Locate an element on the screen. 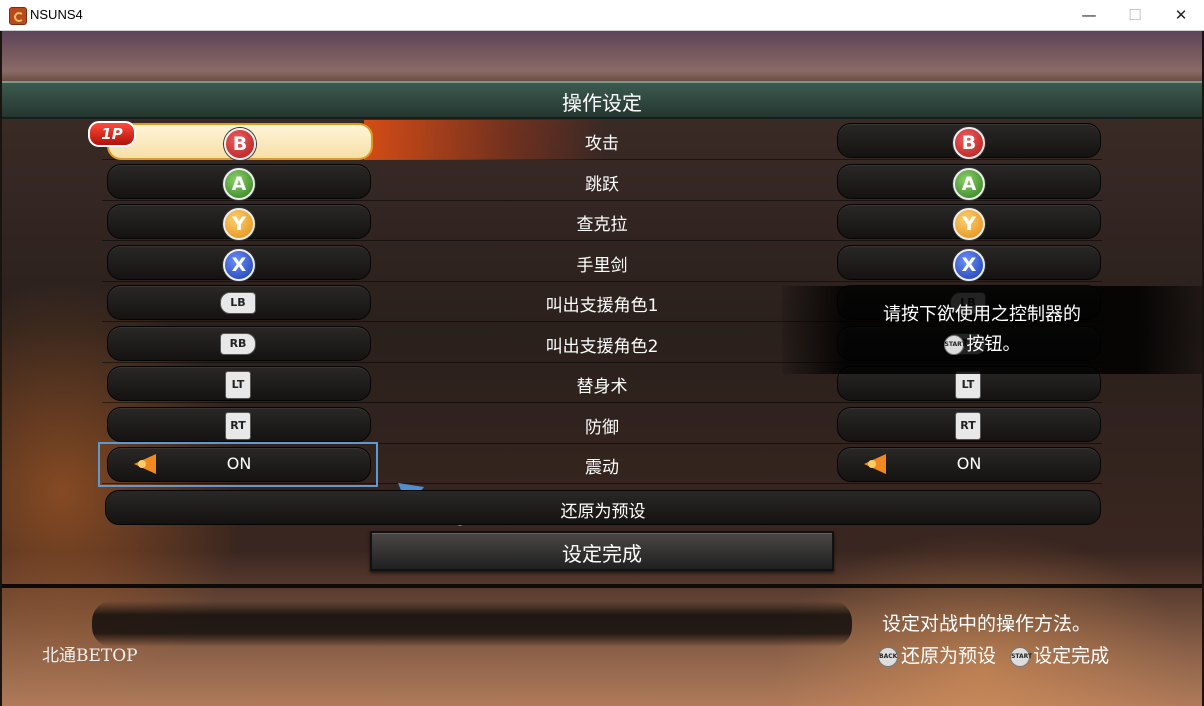  control-row-shuriken: X 手里剑 X is located at coordinates (602, 262).